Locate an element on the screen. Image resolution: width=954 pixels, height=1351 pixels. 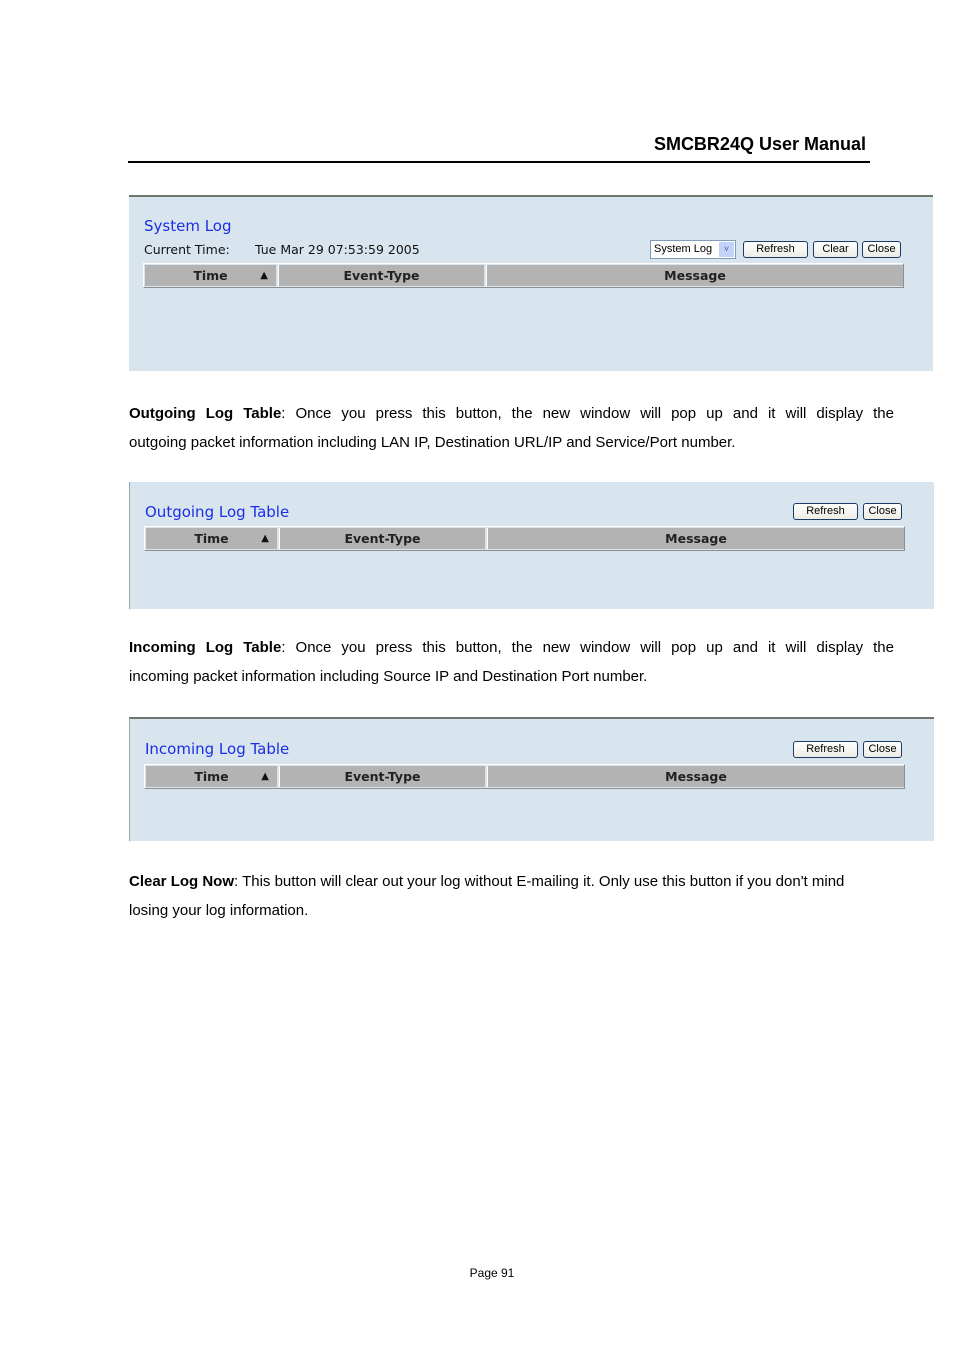
current-time-label: Current Time: is located at coordinates (187, 249).